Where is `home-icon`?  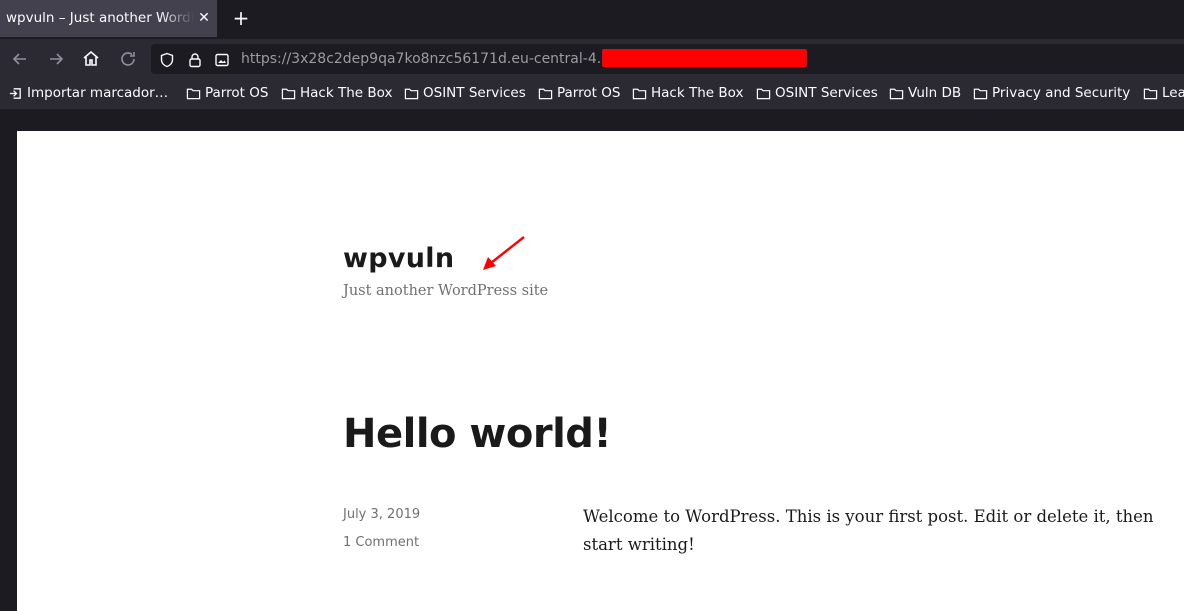
home-icon is located at coordinates (91, 59).